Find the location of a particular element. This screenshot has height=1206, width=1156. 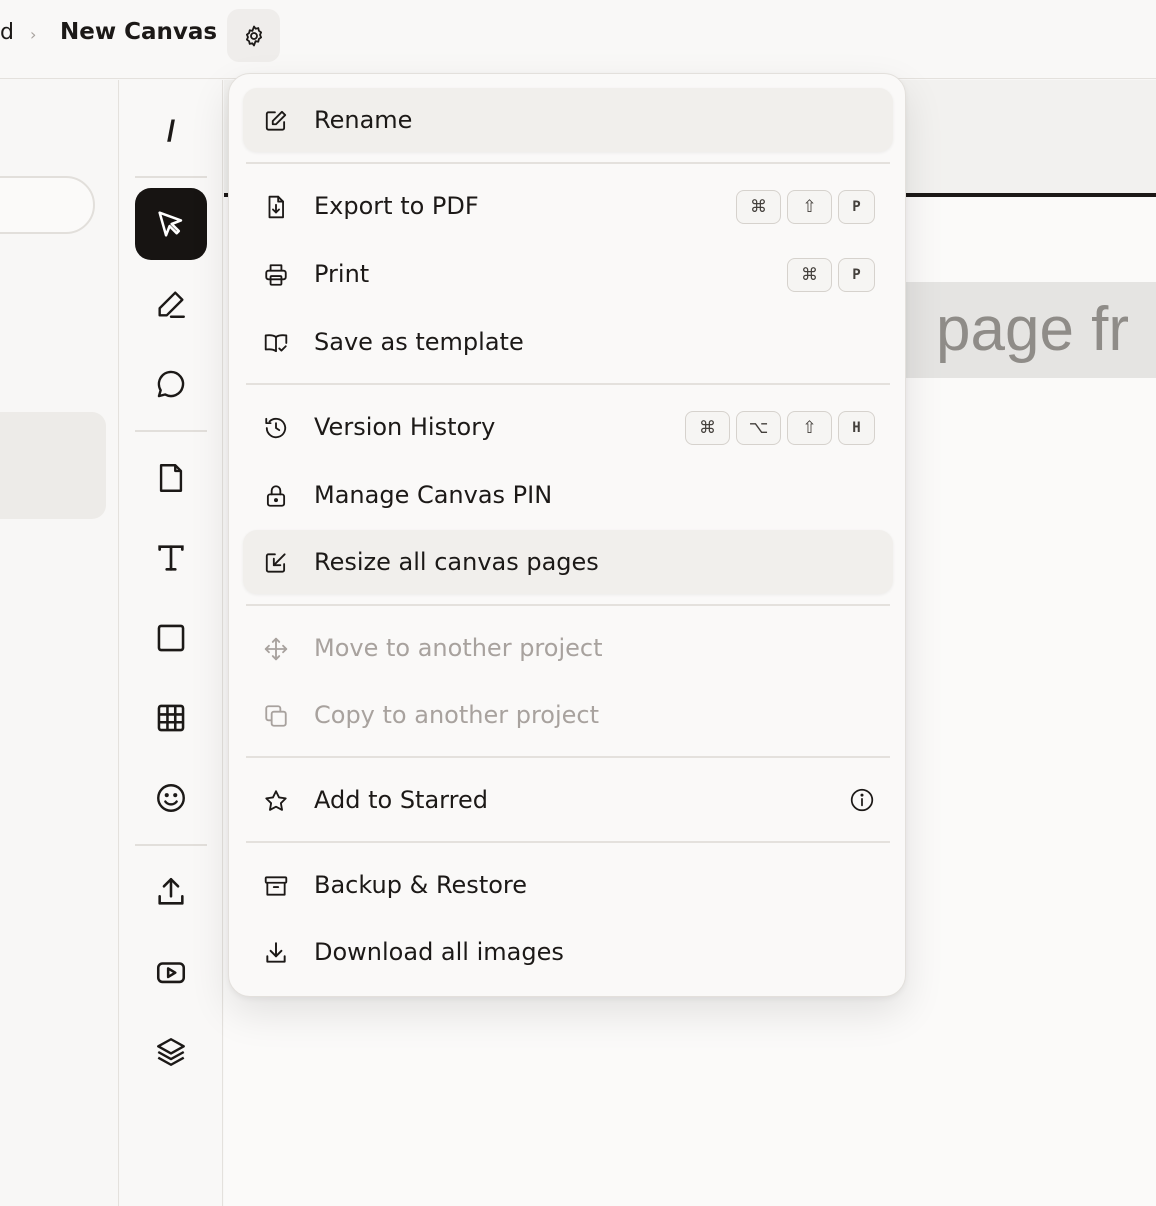

menu-item-print: Print ⌘ P is located at coordinates (568, 274).